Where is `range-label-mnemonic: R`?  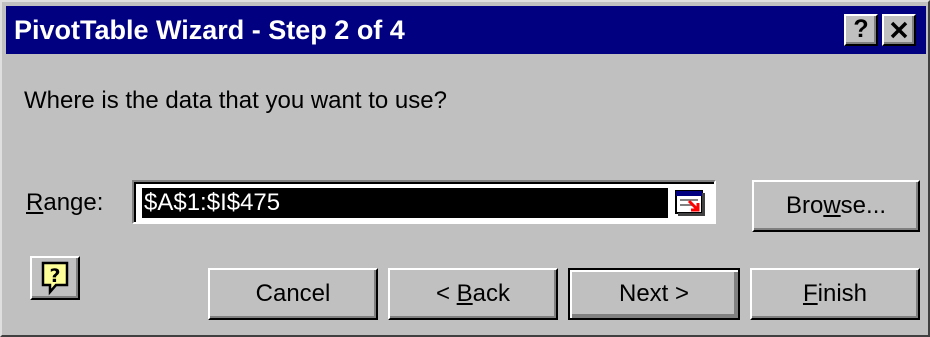 range-label-mnemonic: R is located at coordinates (35, 202).